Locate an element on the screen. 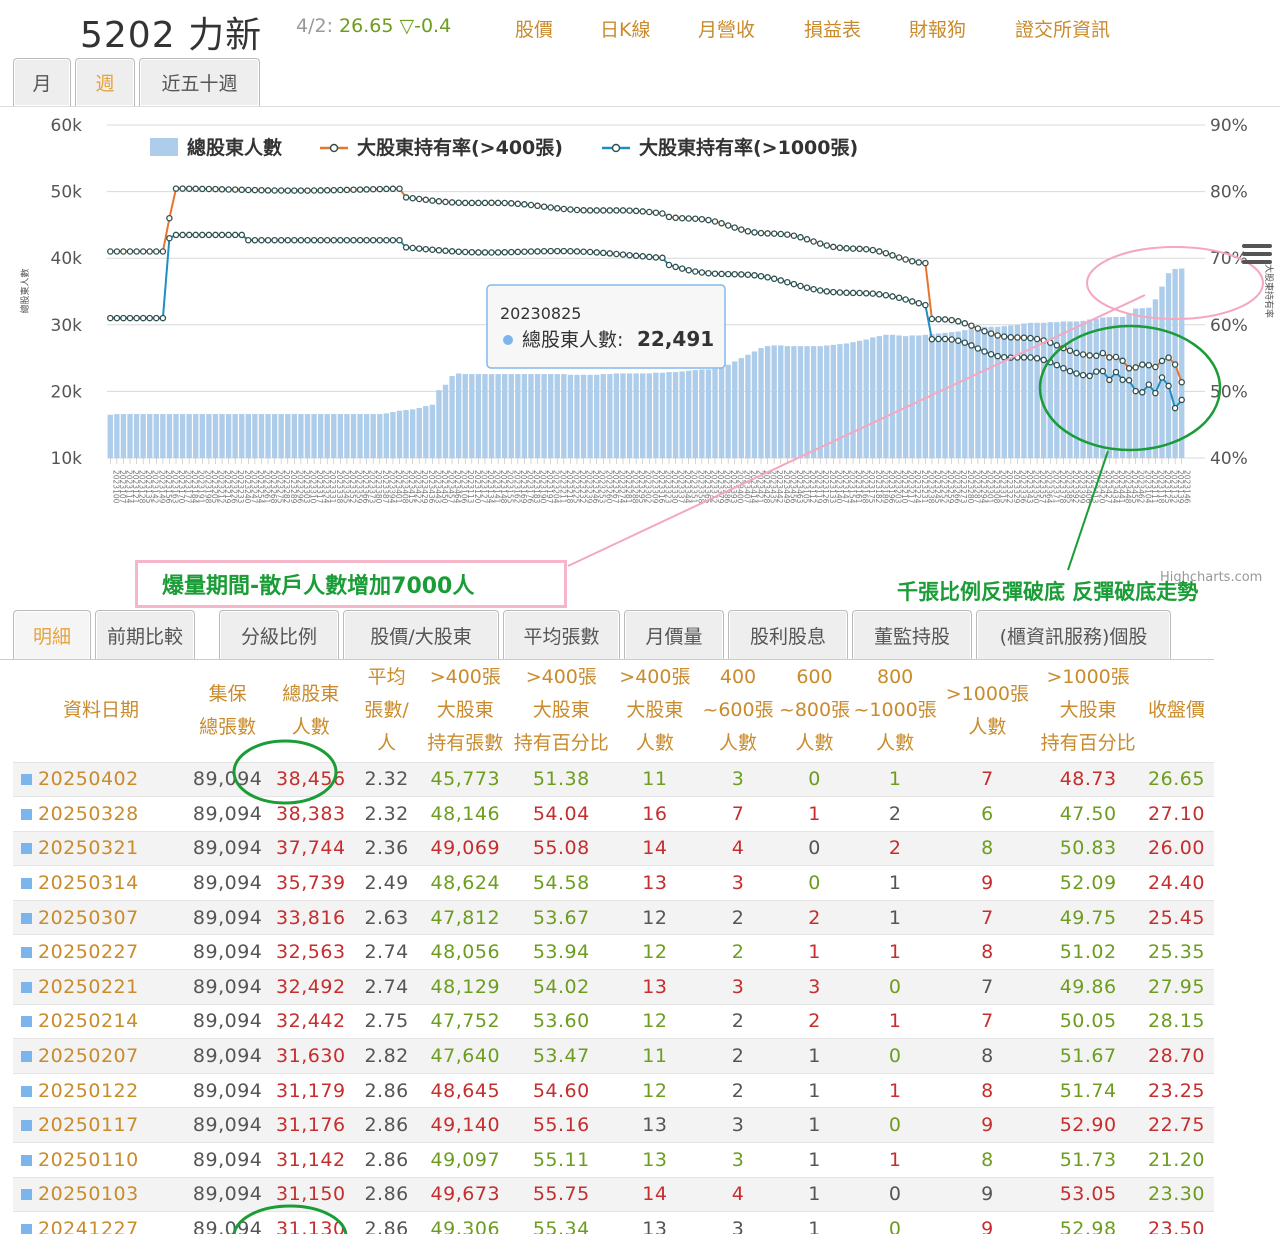  column-header: >400張 大股東 持有張數 is located at coordinates (465, 711).